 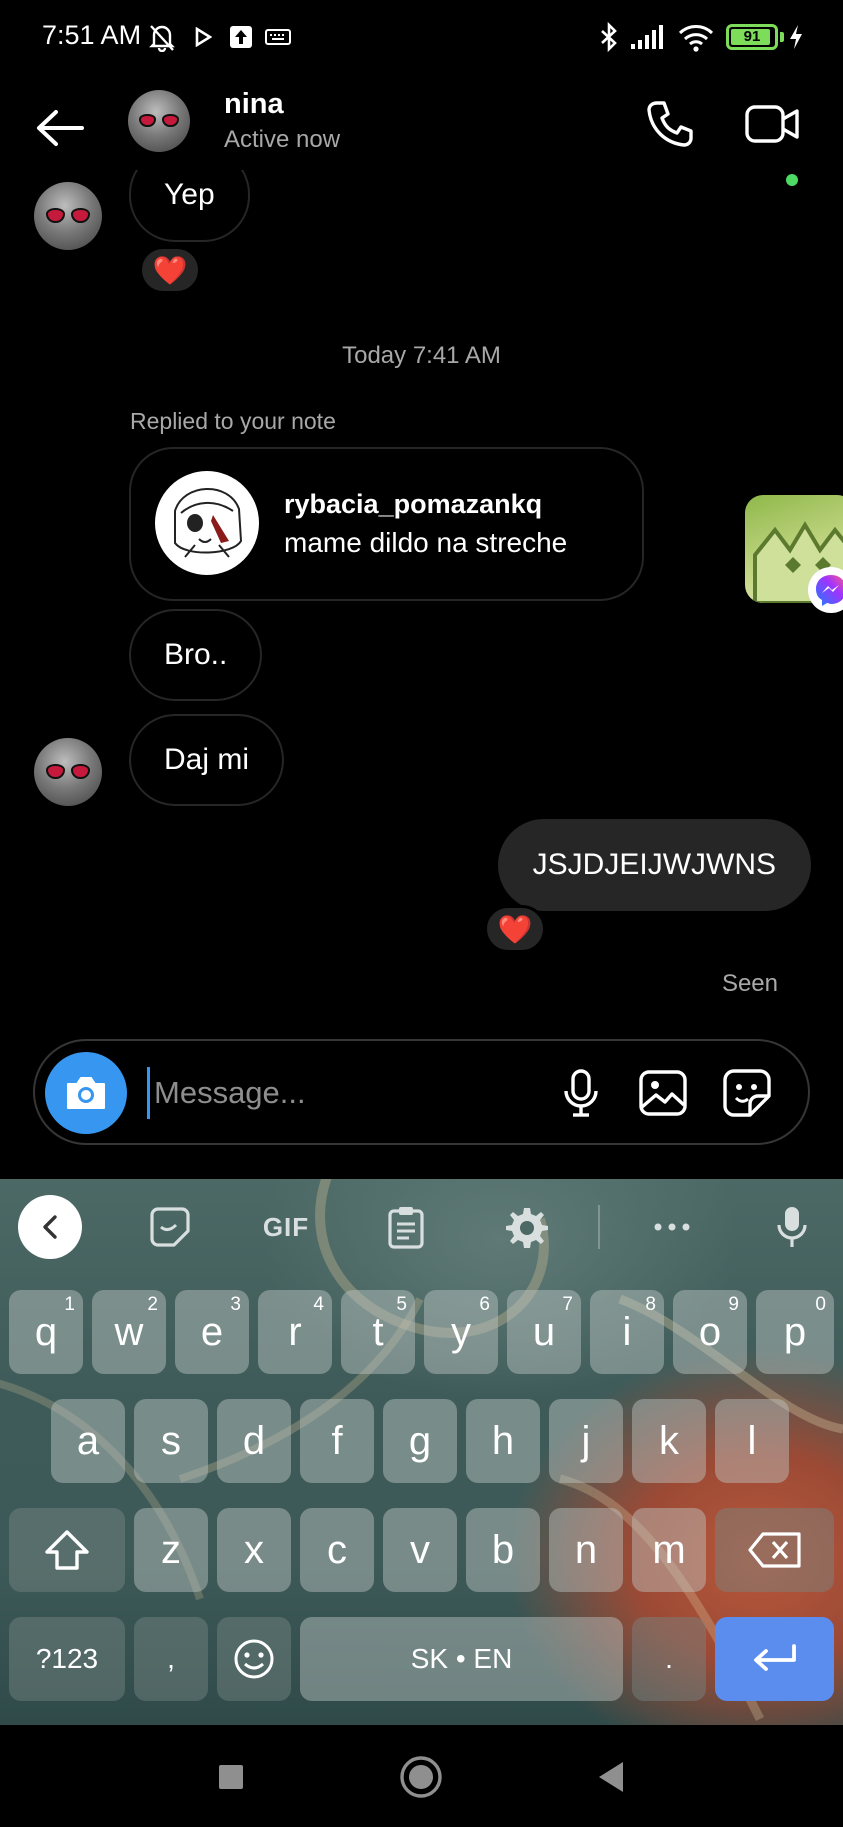 What do you see at coordinates (92, 35) in the screenshot?
I see `status-time: 7:51 AM` at bounding box center [92, 35].